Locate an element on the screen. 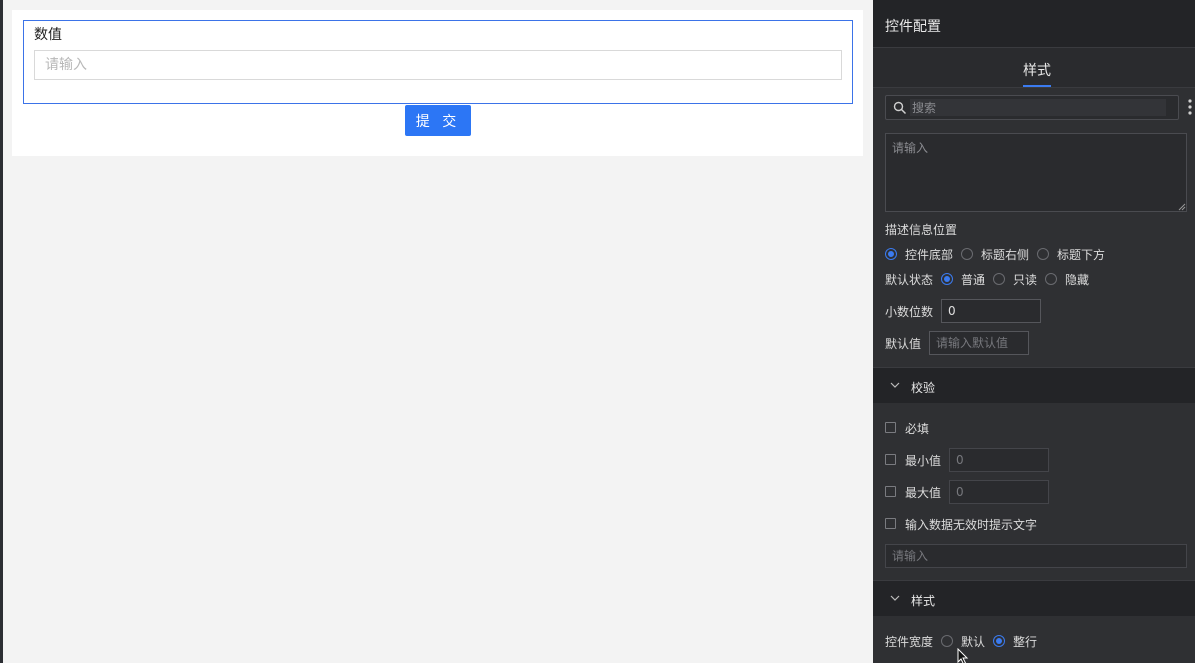 This screenshot has height=663, width=1195. min-value-checkbox is located at coordinates (890, 459).